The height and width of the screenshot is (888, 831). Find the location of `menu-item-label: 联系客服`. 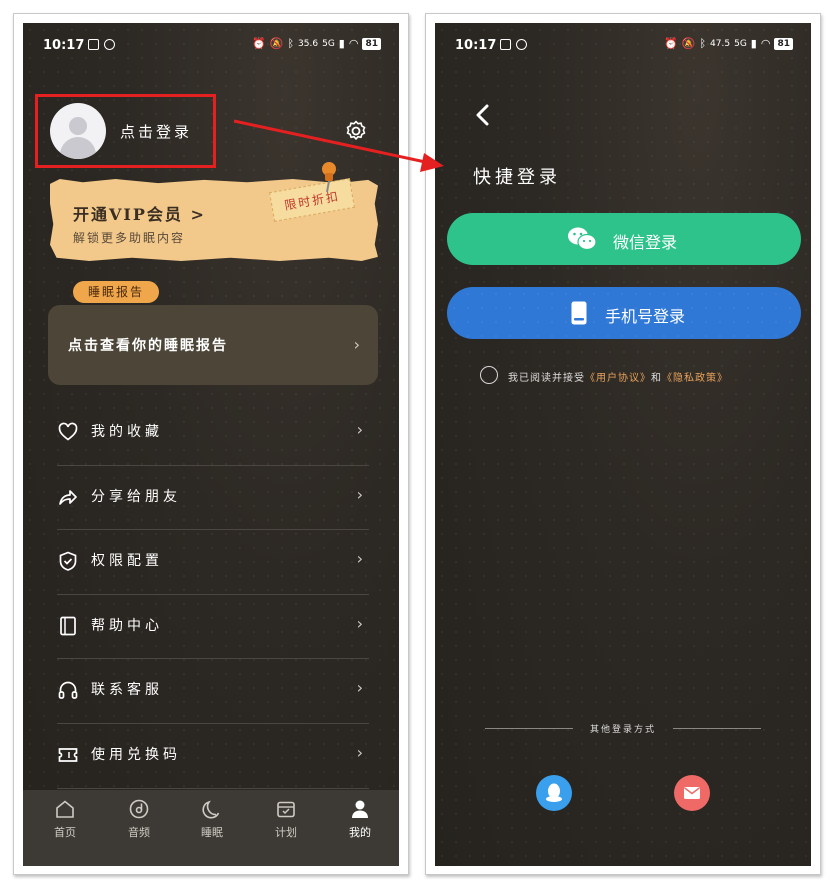

menu-item-label: 联系客服 is located at coordinates (127, 690).